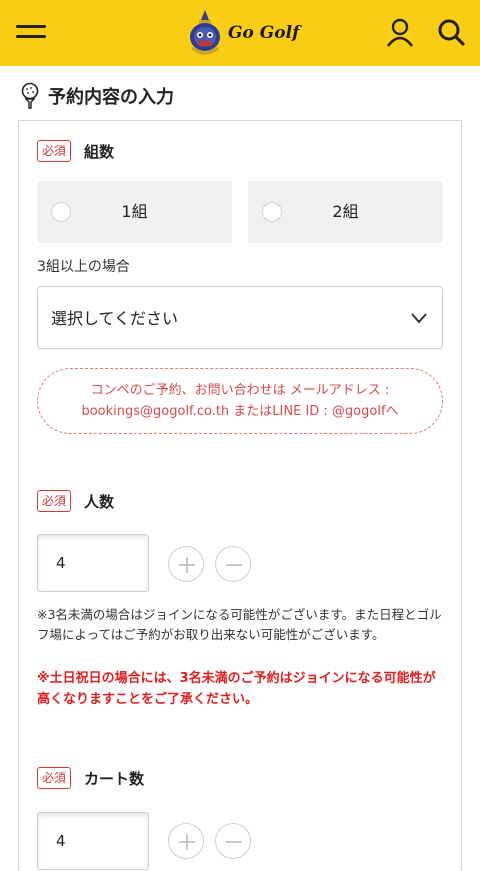 This screenshot has width=480, height=871. I want to click on groups-select-value: 選択してください, so click(115, 318).